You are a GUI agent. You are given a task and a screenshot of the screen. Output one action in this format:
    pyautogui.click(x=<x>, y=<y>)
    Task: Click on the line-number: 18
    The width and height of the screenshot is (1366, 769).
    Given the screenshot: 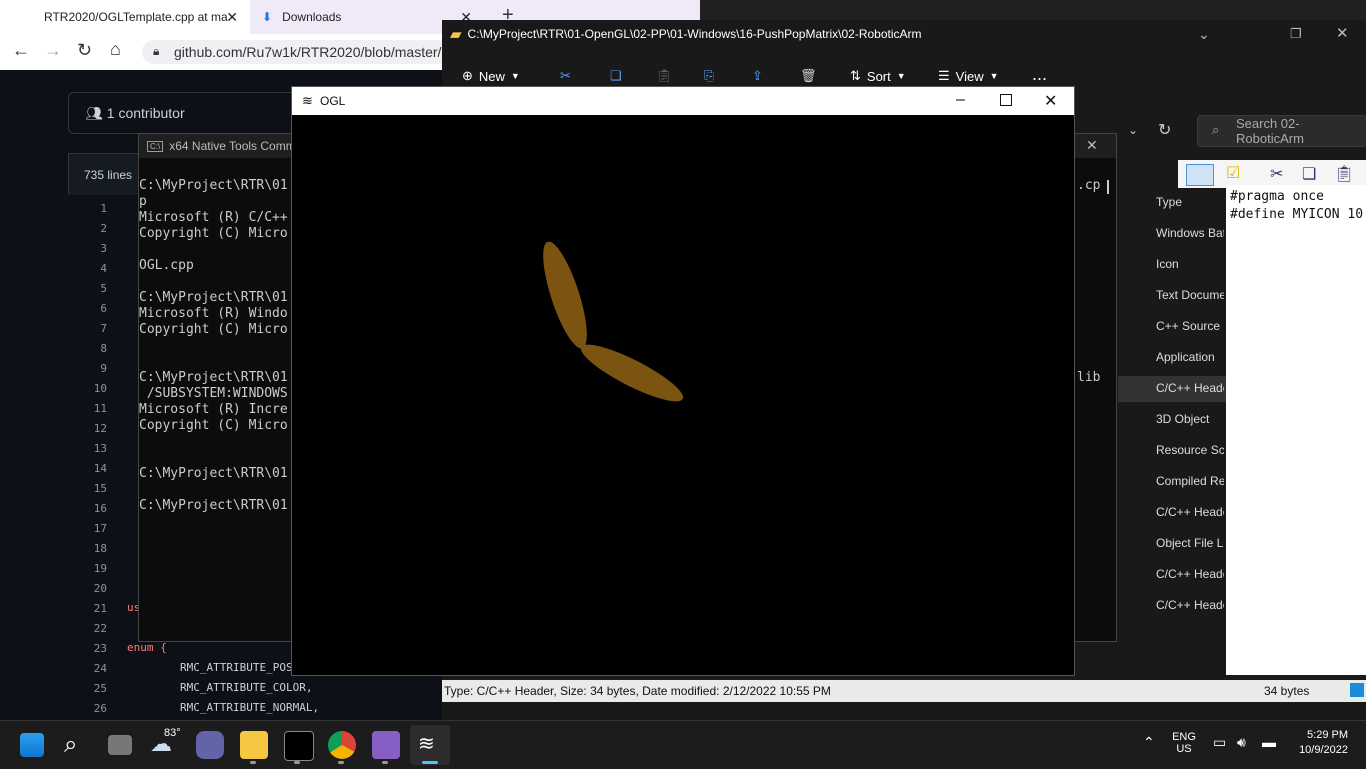 What is the action you would take?
    pyautogui.click(x=87, y=548)
    